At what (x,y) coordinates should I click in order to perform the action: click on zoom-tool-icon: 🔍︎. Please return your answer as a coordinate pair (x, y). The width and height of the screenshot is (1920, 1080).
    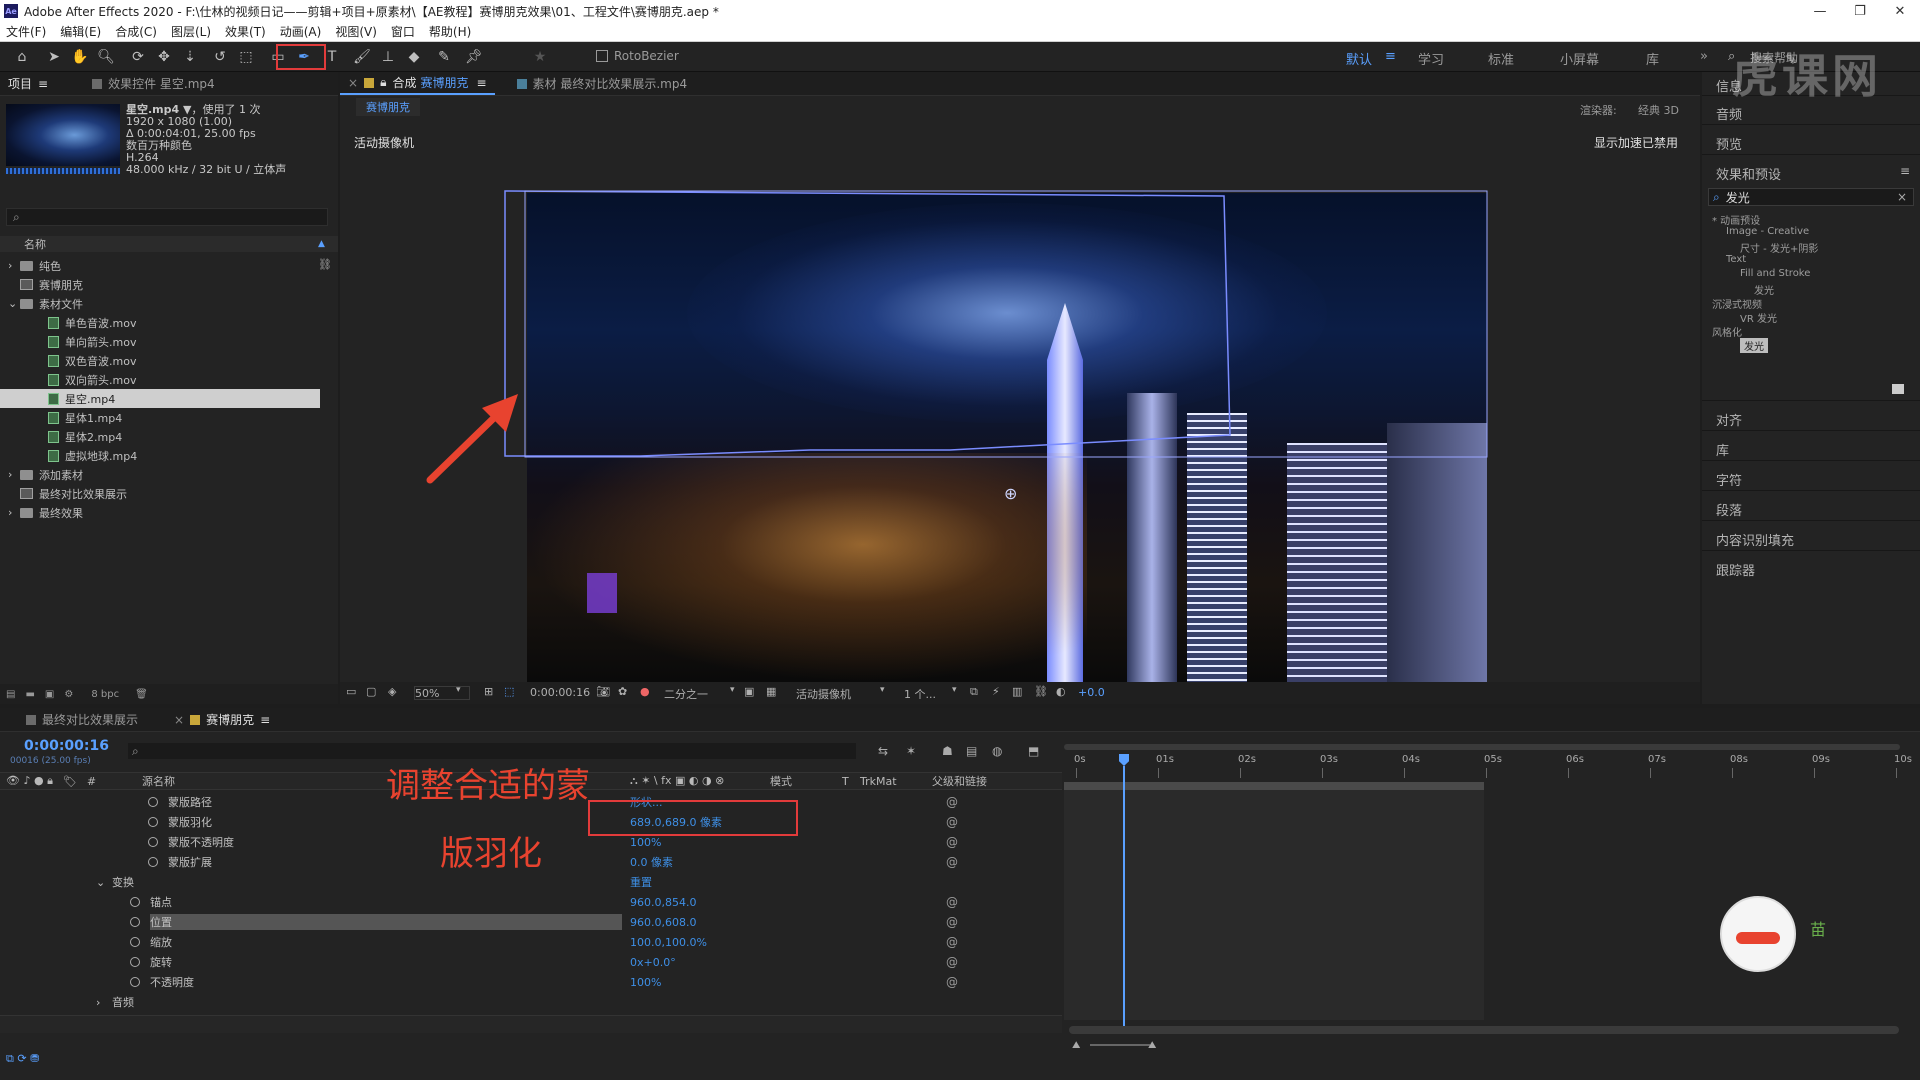
    Looking at the image, I should click on (106, 57).